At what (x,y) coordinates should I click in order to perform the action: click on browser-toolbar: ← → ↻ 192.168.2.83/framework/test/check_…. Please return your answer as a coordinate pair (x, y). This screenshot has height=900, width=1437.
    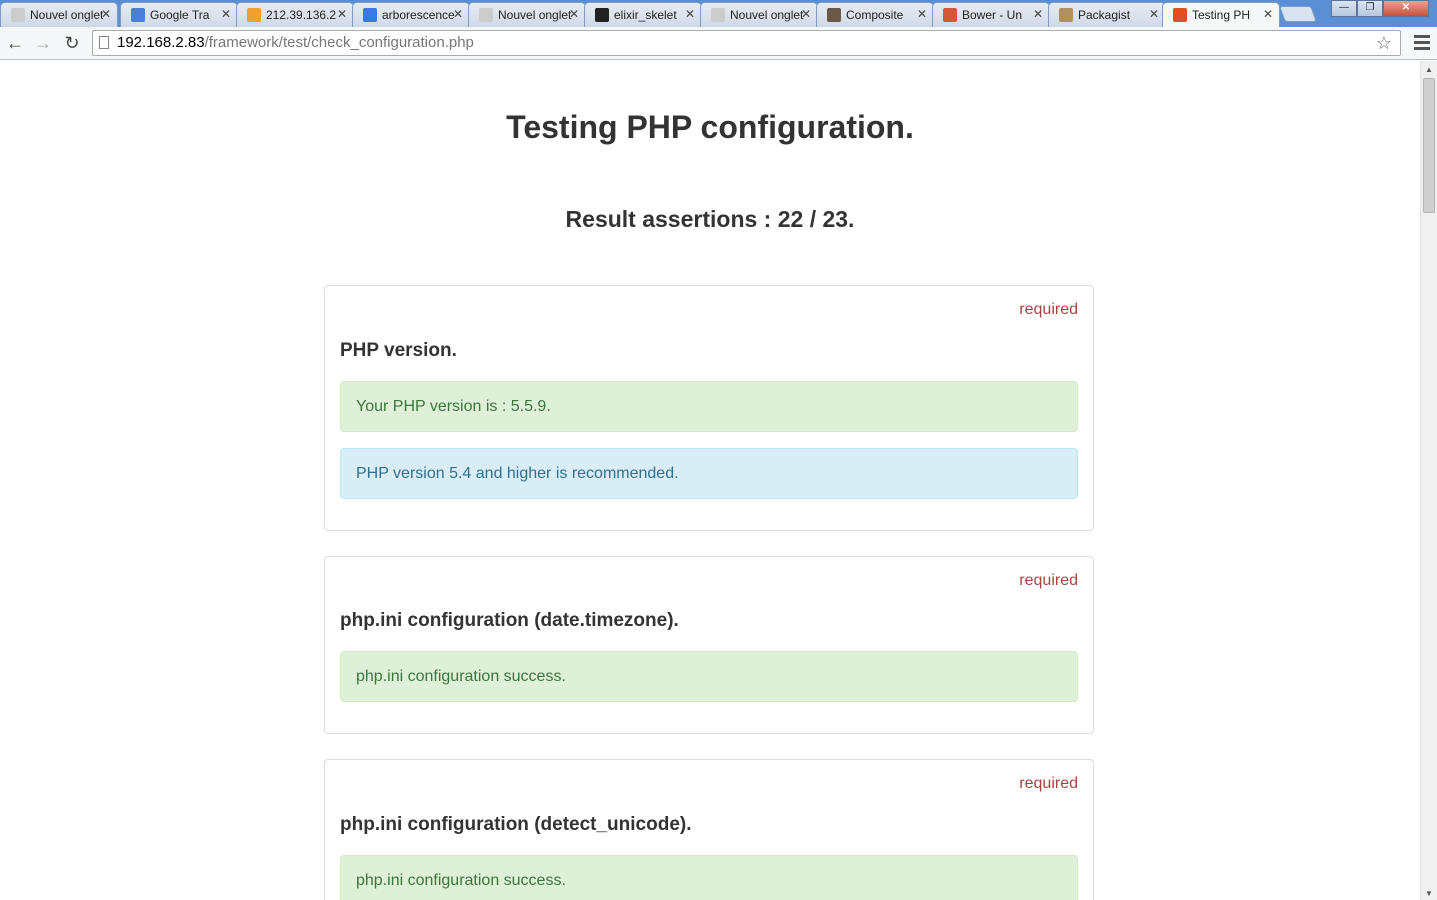
    Looking at the image, I should click on (718, 43).